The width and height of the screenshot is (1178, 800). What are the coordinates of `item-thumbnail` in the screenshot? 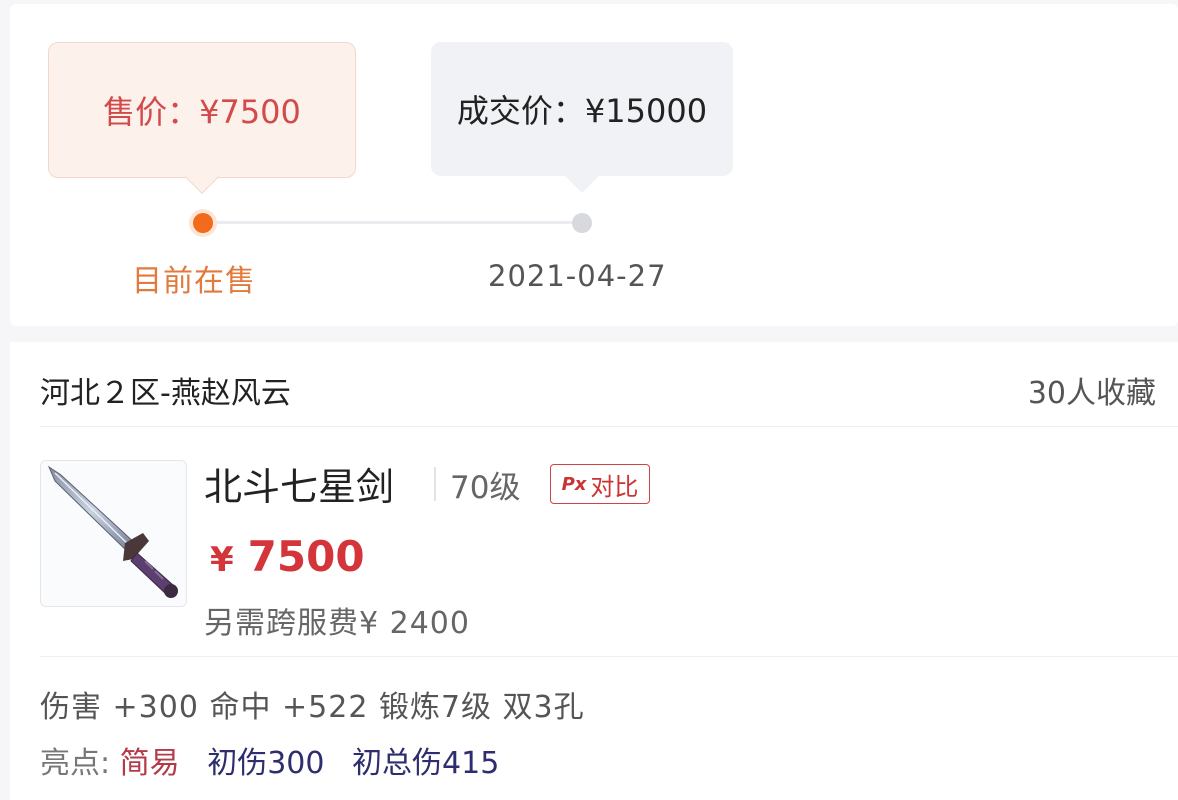 It's located at (113, 533).